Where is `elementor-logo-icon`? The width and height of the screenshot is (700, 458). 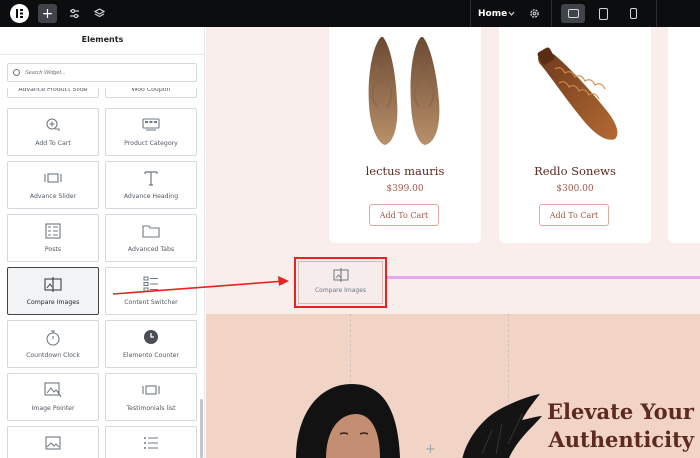
elementor-logo-icon is located at coordinates (19, 13).